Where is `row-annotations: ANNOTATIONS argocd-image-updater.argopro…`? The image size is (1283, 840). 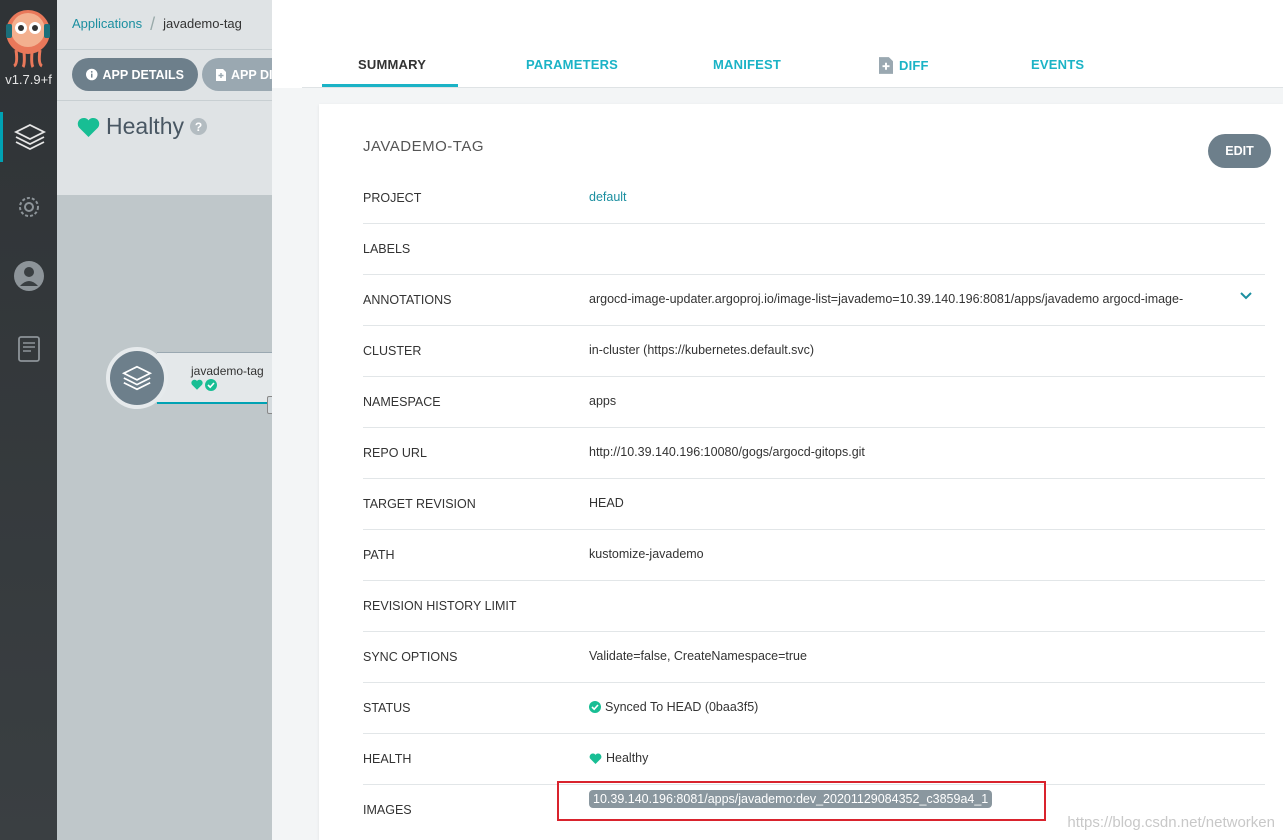 row-annotations: ANNOTATIONS argocd-image-updater.argopro… is located at coordinates (814, 300).